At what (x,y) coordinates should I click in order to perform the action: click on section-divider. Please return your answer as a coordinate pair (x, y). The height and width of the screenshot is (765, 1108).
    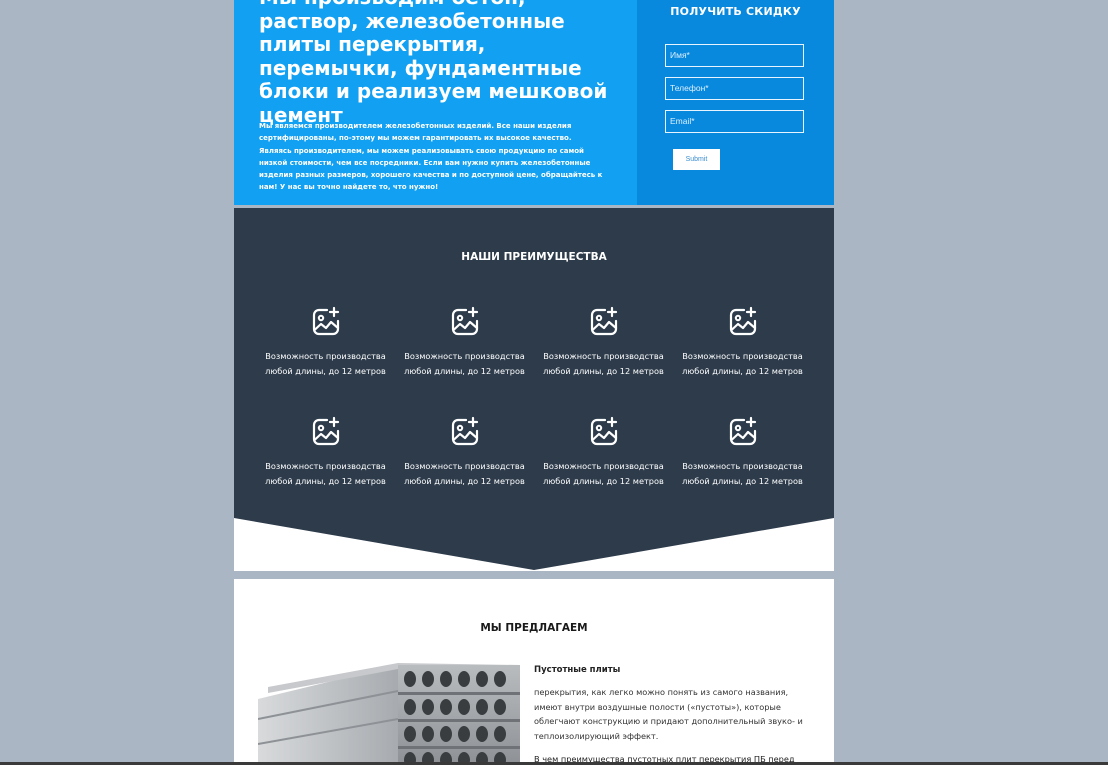
    Looking at the image, I should click on (534, 575).